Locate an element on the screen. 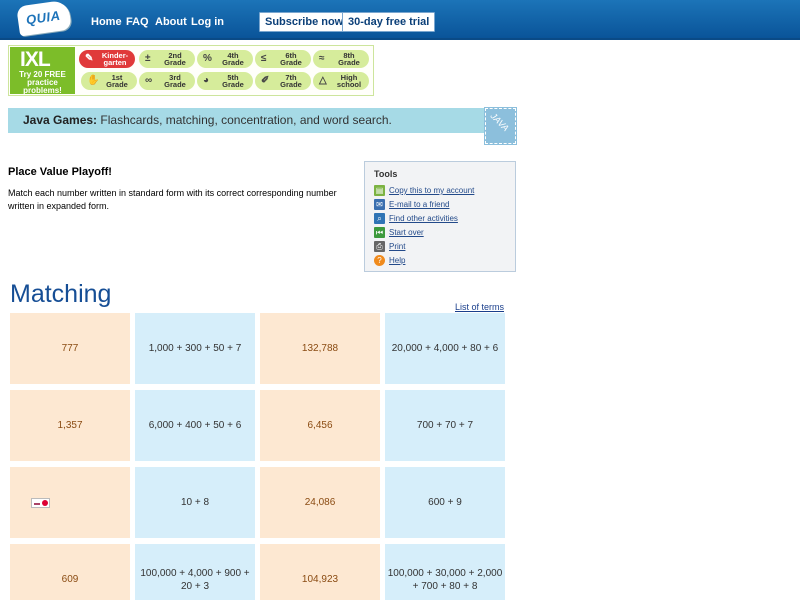  match-card: 1,000 + 300 + 50 + 7 is located at coordinates (195, 348).